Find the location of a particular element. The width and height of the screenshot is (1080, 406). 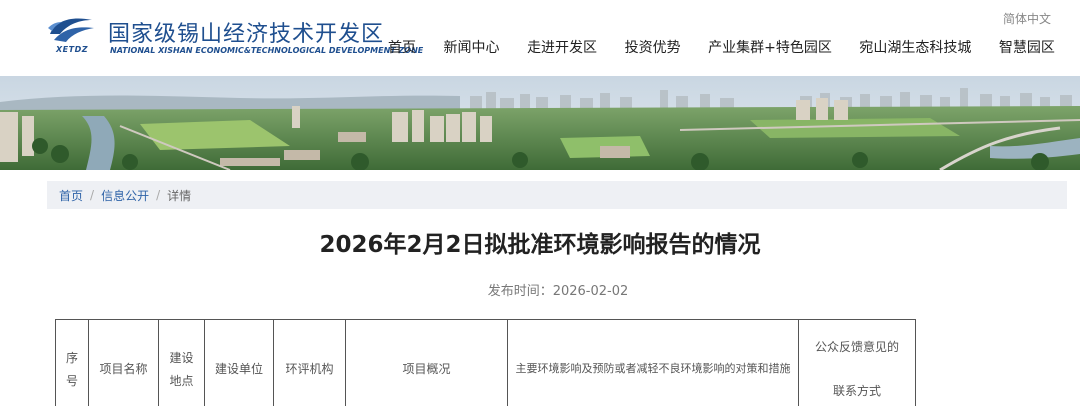

logo-caption: XETDZ is located at coordinates (72, 49).